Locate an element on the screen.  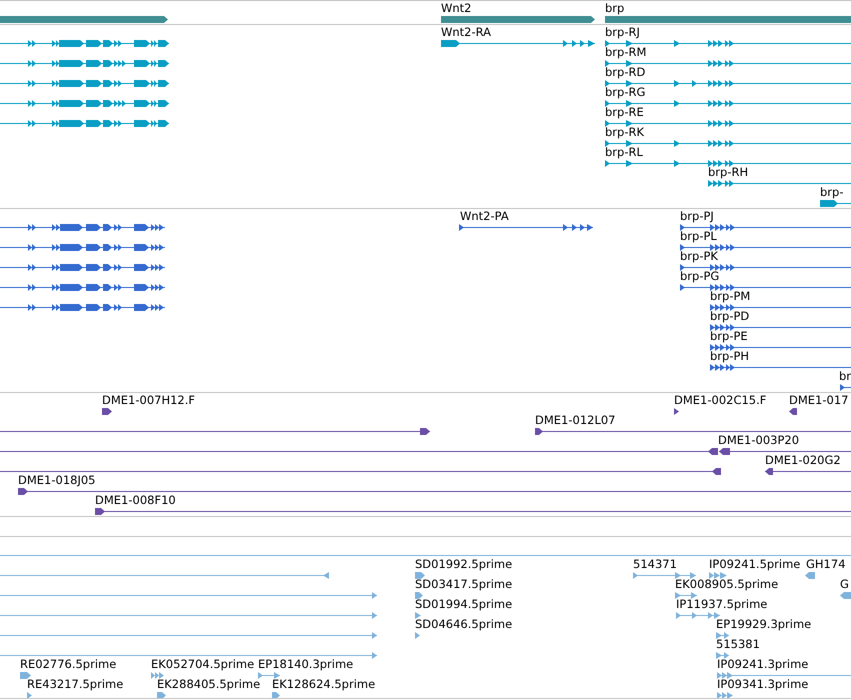
feature-label: DME1-012L07 is located at coordinates (575, 420).